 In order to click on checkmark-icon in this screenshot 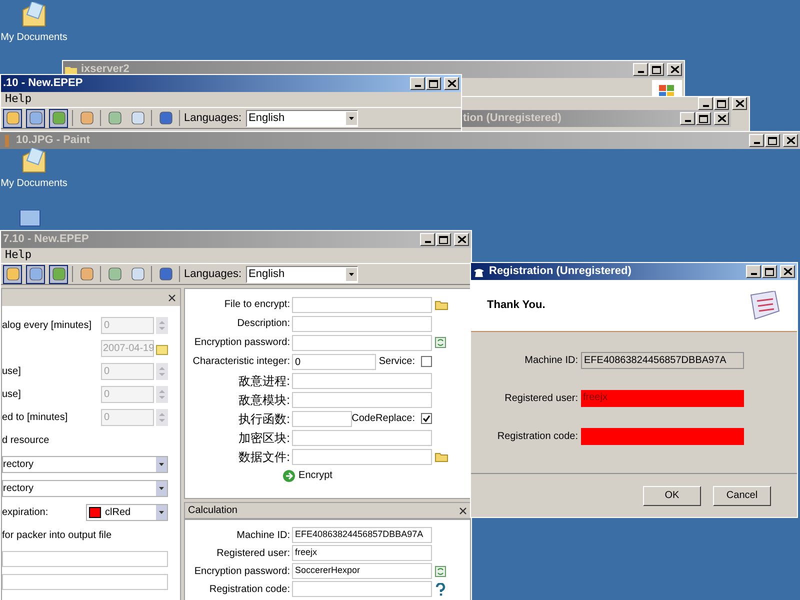, I will do `click(426, 418)`.